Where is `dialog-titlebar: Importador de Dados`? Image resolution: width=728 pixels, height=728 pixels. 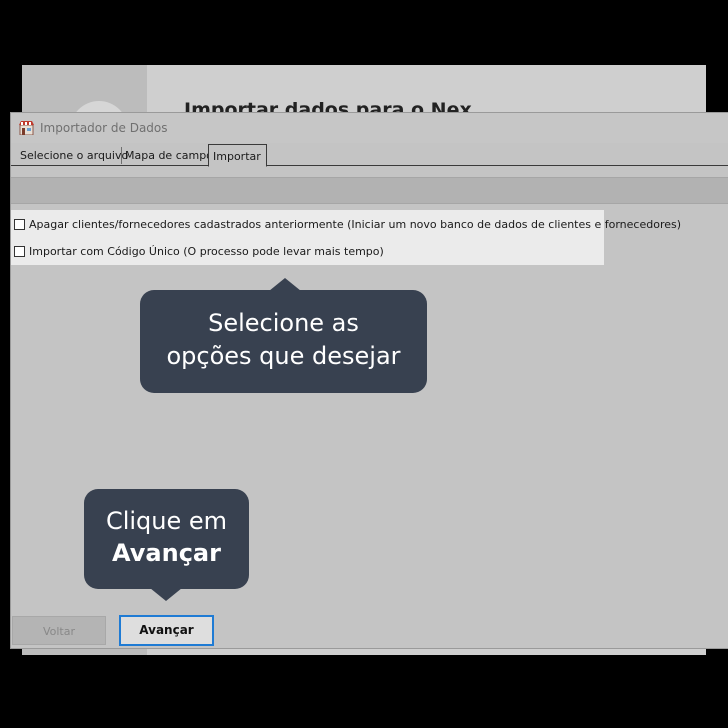 dialog-titlebar: Importador de Dados is located at coordinates (369, 128).